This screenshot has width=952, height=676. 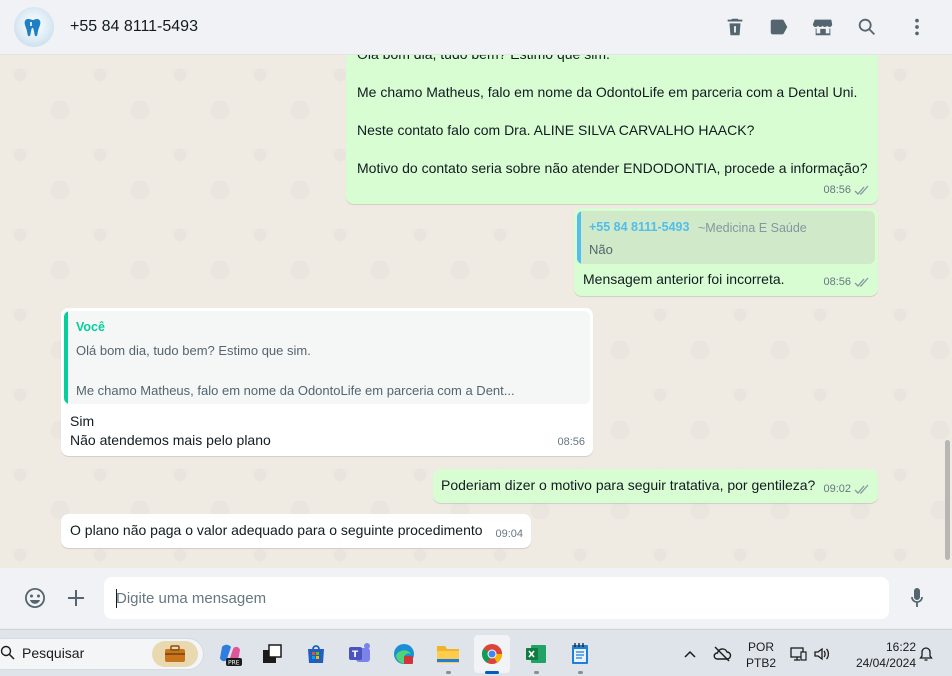 What do you see at coordinates (234, 663) in the screenshot?
I see `svg-text: PRE` at bounding box center [234, 663].